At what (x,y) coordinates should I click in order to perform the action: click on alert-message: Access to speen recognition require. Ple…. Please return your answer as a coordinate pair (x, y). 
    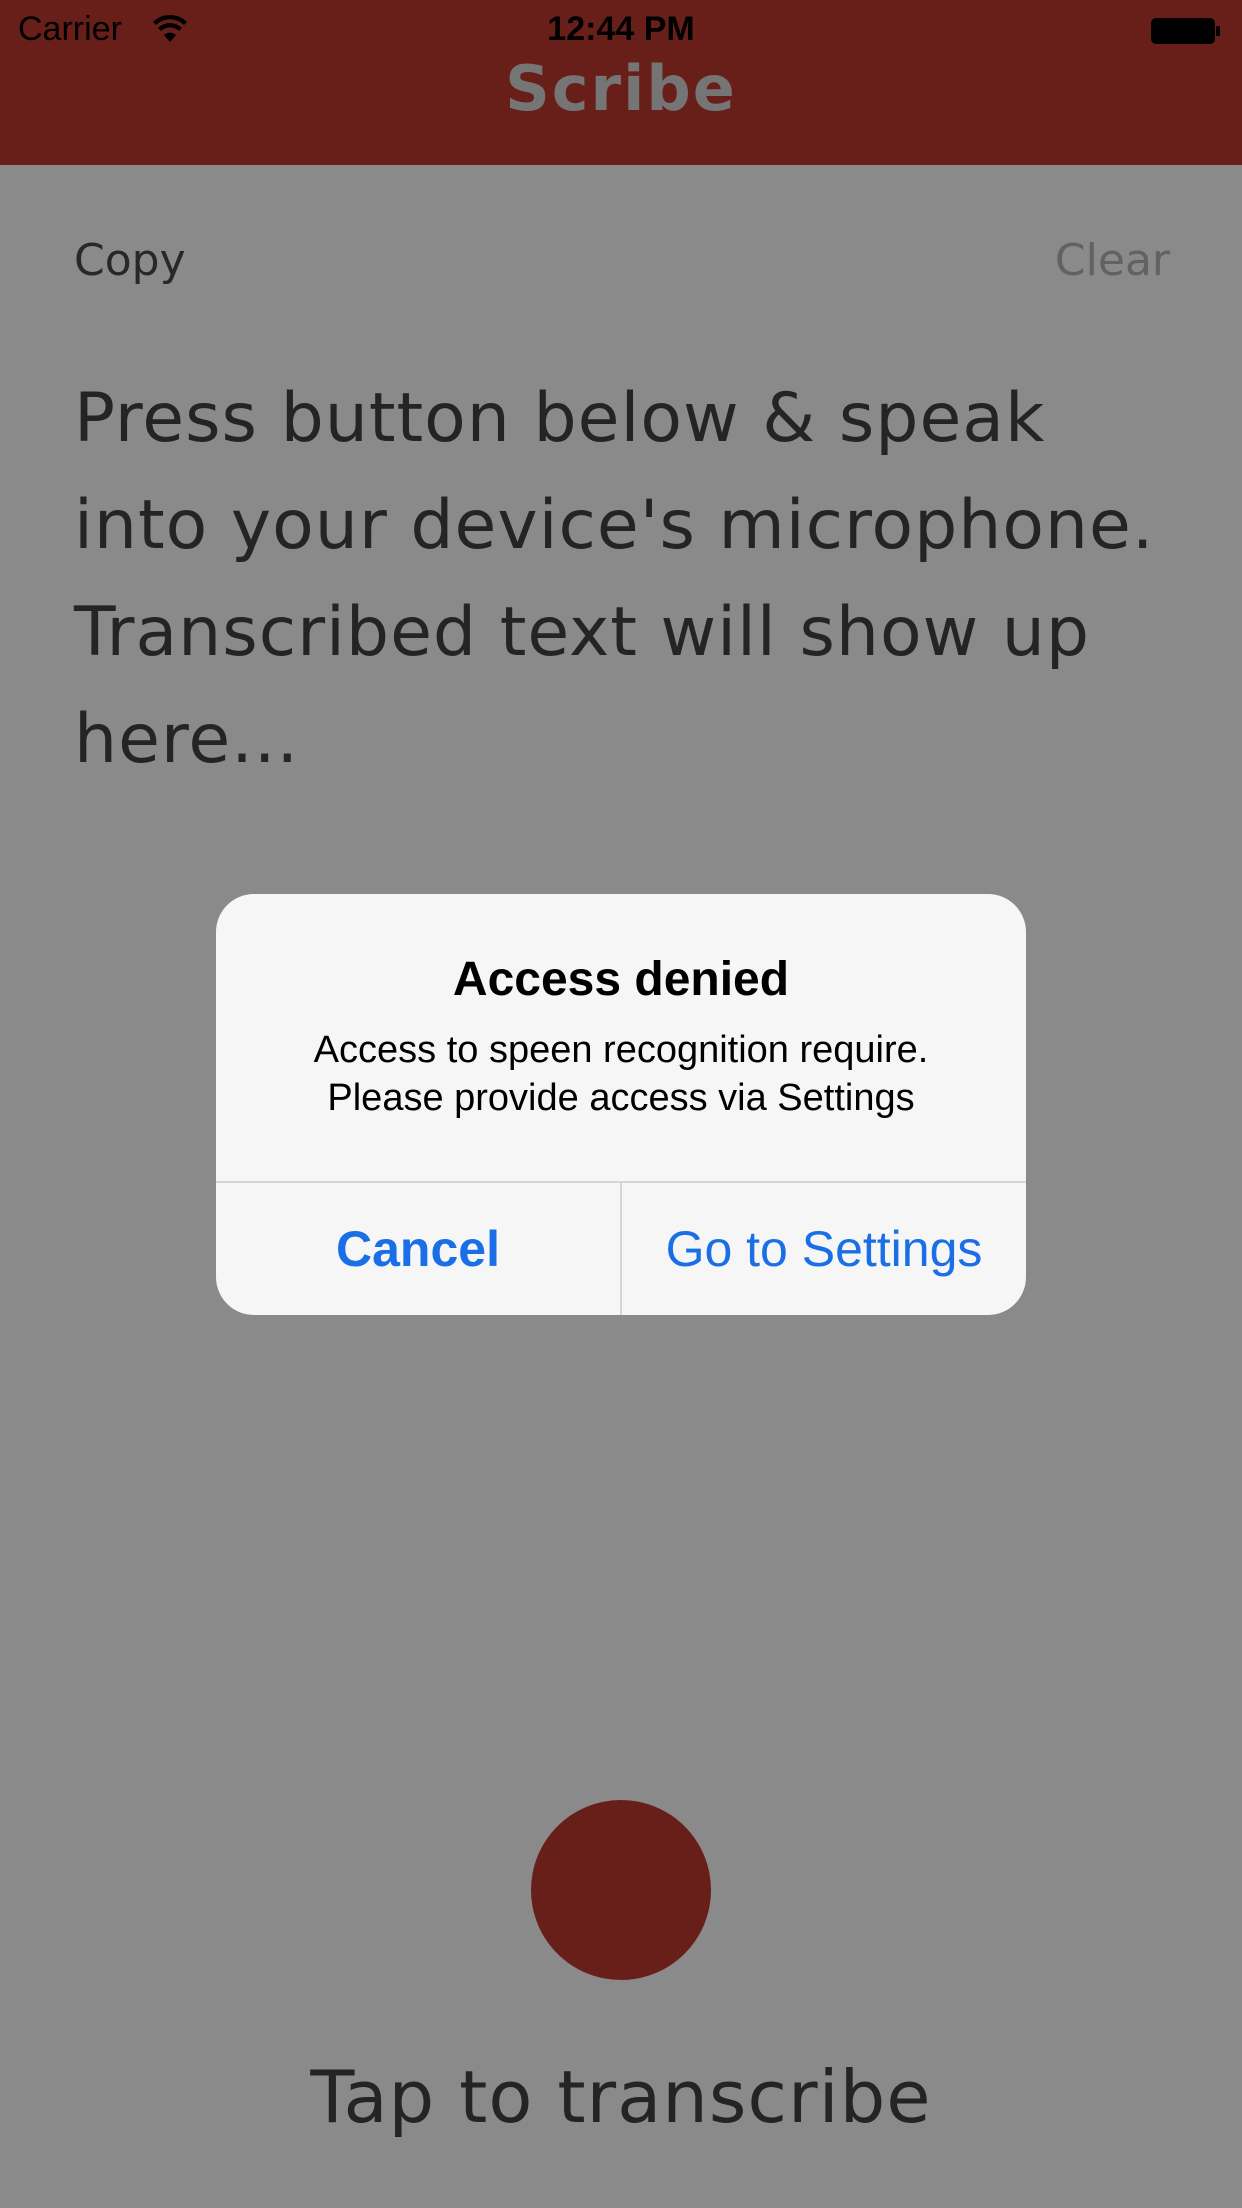
    Looking at the image, I should click on (621, 1074).